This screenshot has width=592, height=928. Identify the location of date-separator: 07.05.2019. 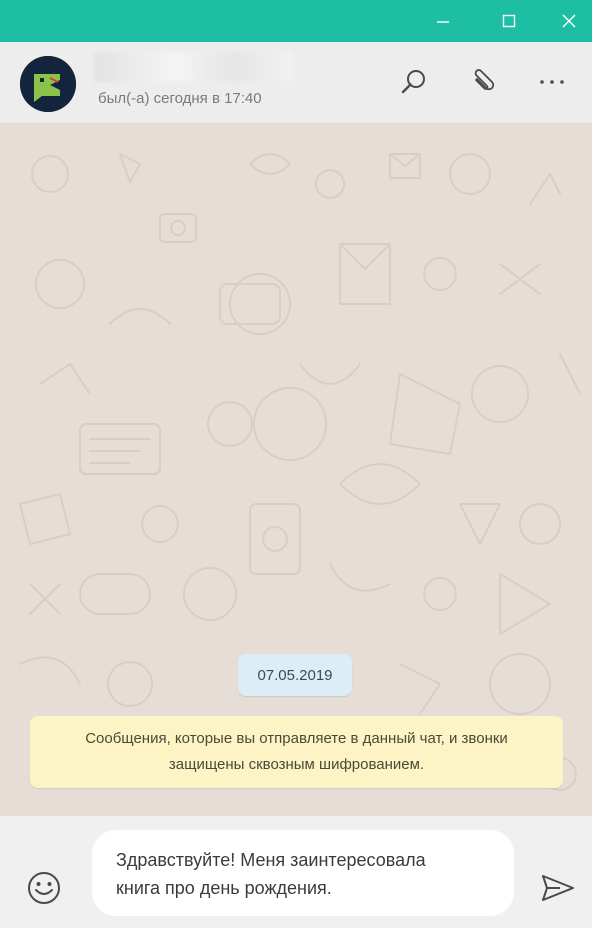
(295, 675).